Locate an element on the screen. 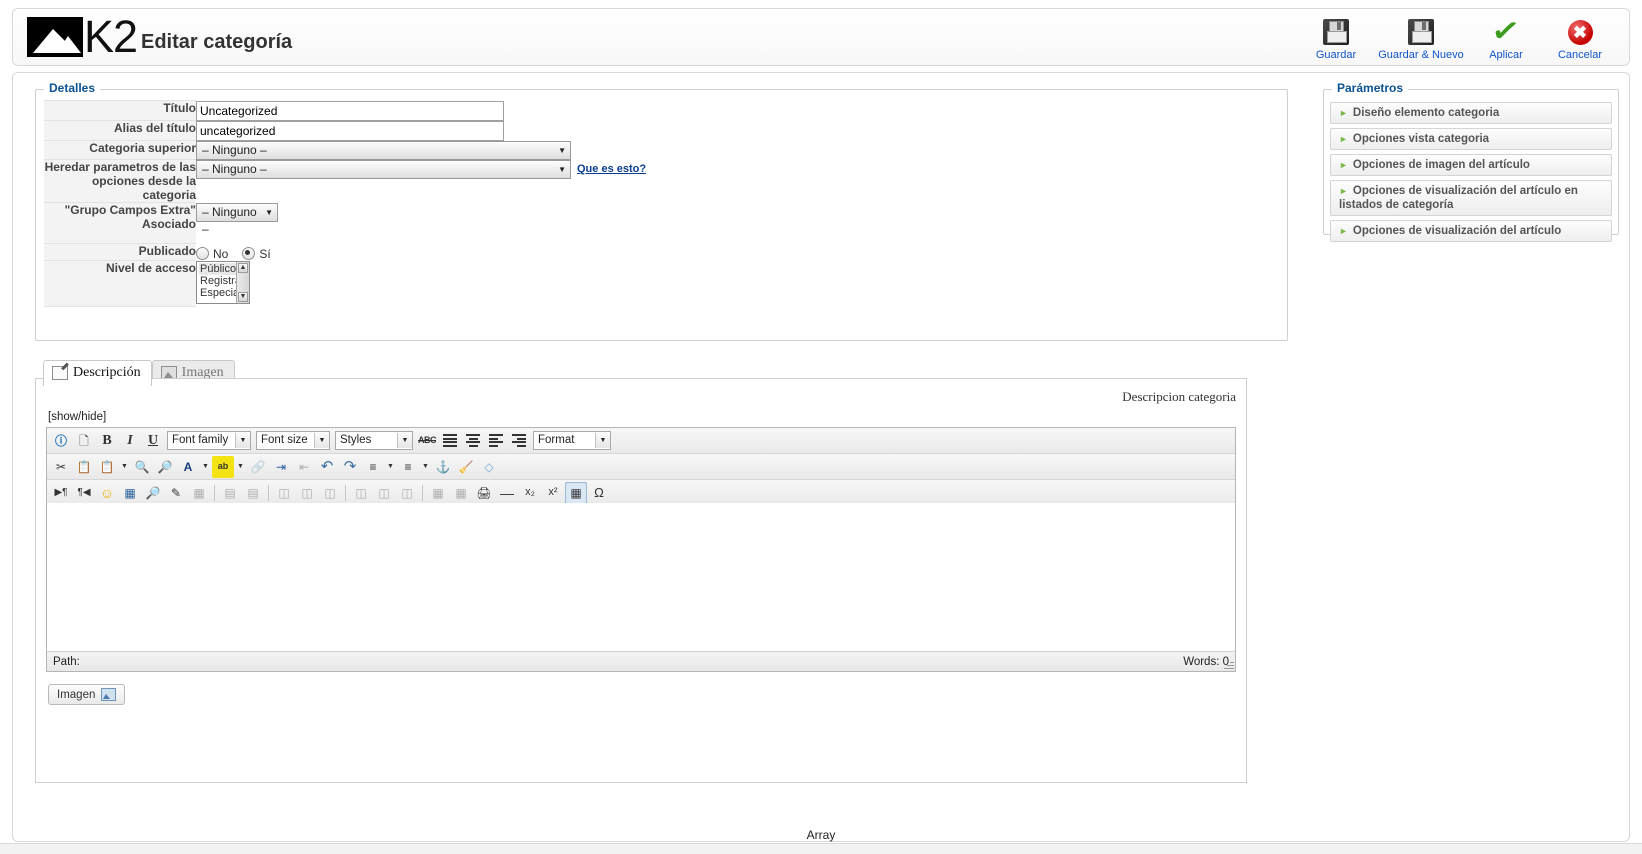 The width and height of the screenshot is (1642, 854). published-radio-no is located at coordinates (202, 253).